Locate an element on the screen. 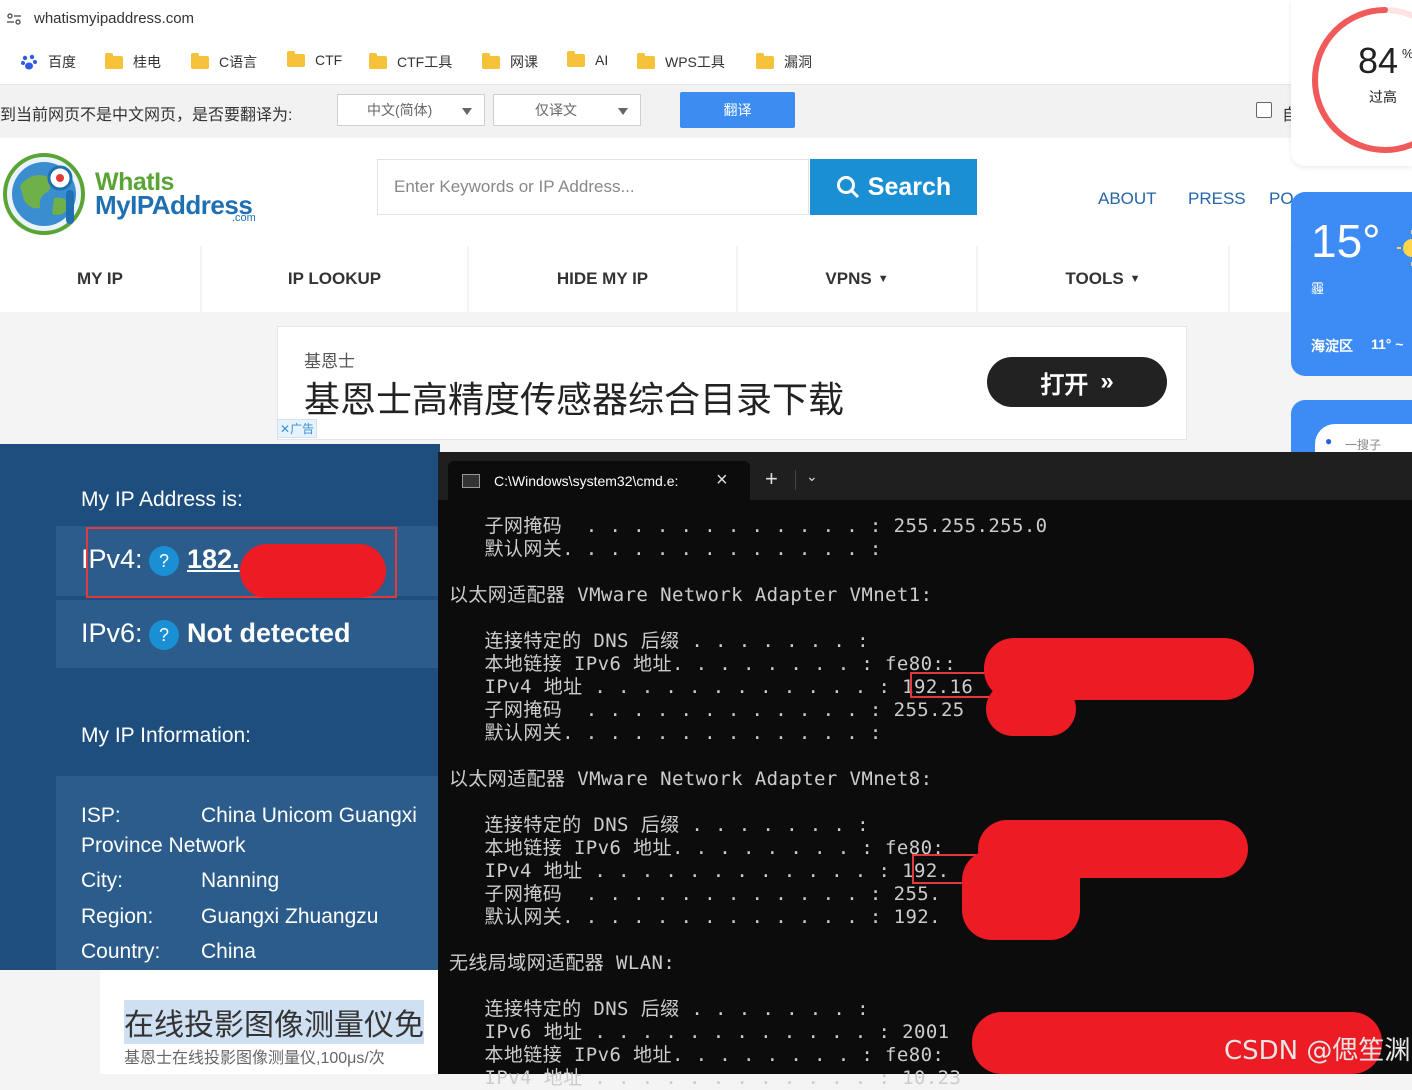  ad-open-button: 打开 » is located at coordinates (1077, 382).